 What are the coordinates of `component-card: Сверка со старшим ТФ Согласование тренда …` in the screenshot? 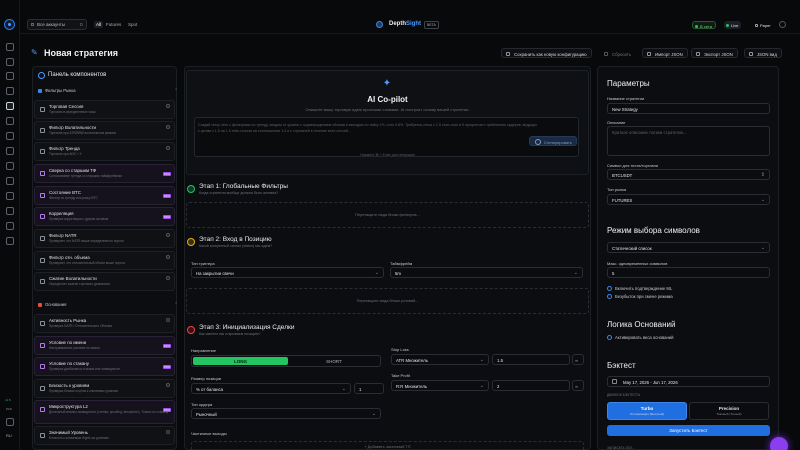 It's located at (104, 173).